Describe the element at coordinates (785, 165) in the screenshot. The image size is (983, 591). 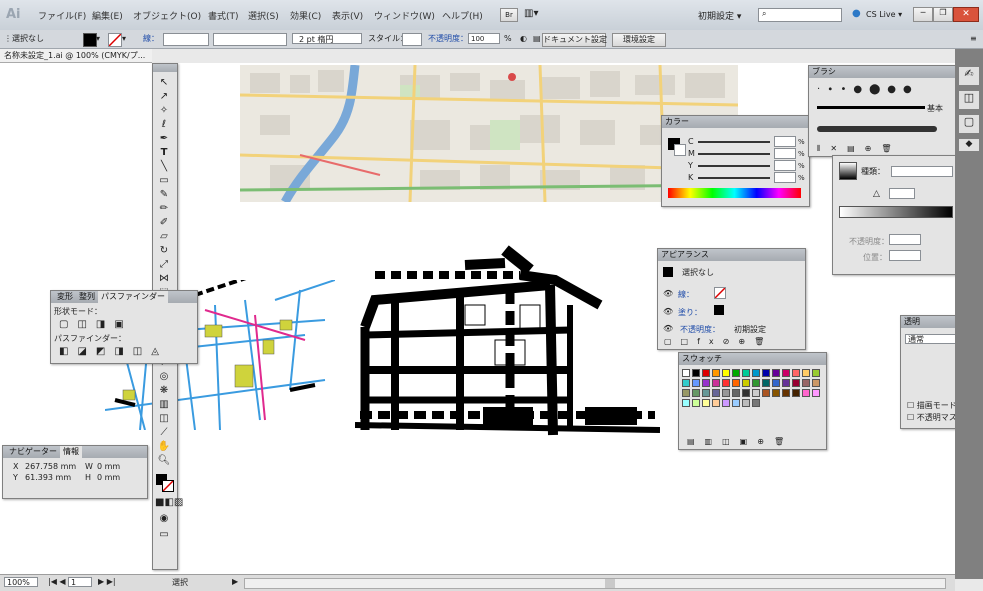
I see `y-input` at that location.